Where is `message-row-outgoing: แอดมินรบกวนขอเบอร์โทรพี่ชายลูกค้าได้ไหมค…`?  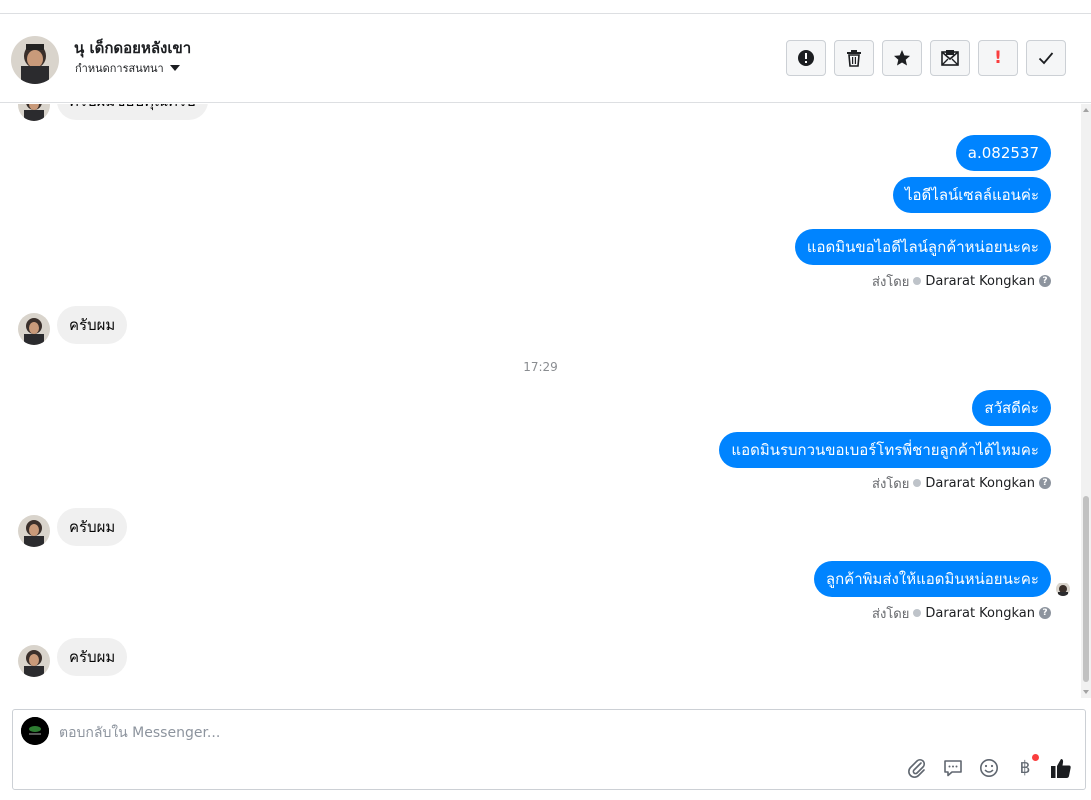
message-row-outgoing: แอดมินรบกวนขอเบอร์โทรพี่ชายลูกค้าได้ไหมค… is located at coordinates (540, 451).